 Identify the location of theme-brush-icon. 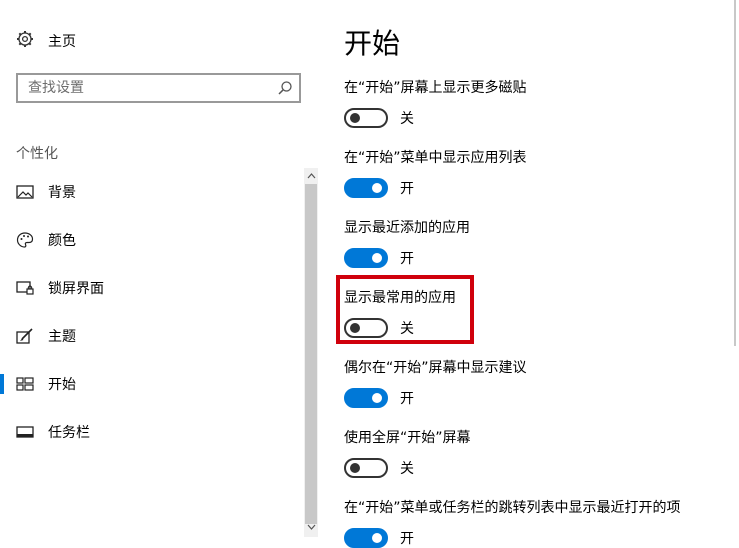
(25, 336).